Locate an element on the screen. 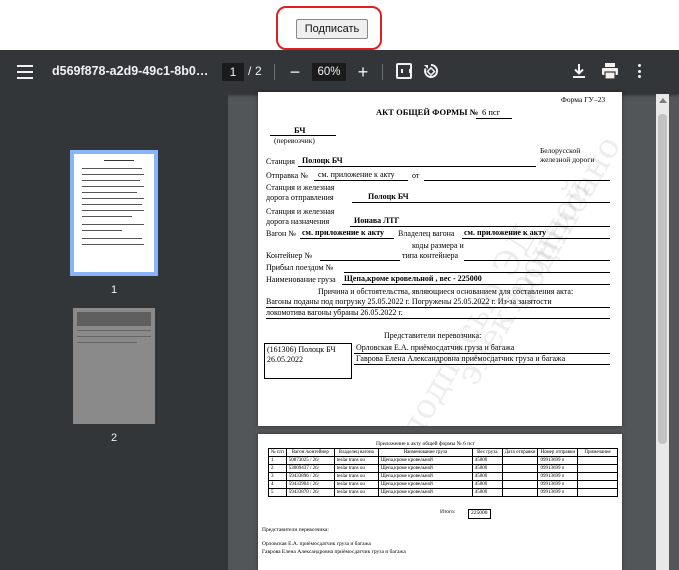 The height and width of the screenshot is (570, 679). stamp-line-2: 26.05.2022 is located at coordinates (285, 359).